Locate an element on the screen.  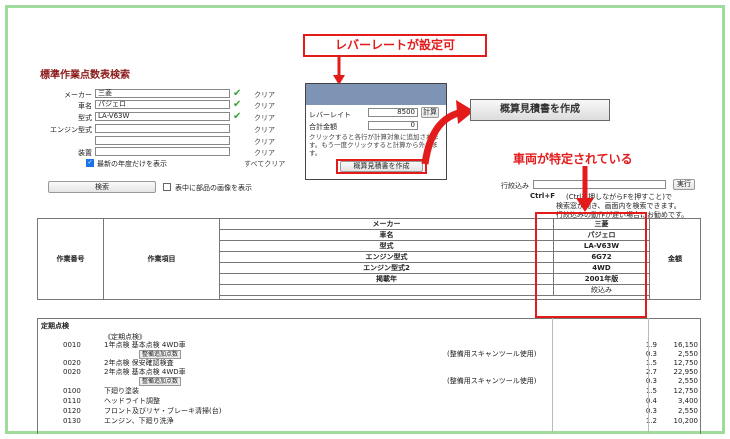
vehicle-label-year: 掲載年 is located at coordinates (386, 279).